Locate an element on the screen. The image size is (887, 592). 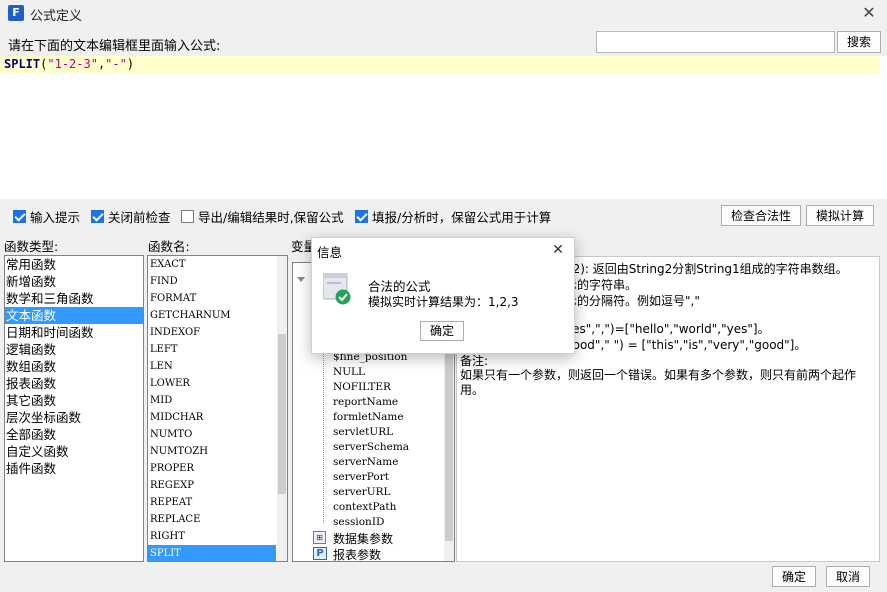
variable-item: serverSchema is located at coordinates (371, 447).